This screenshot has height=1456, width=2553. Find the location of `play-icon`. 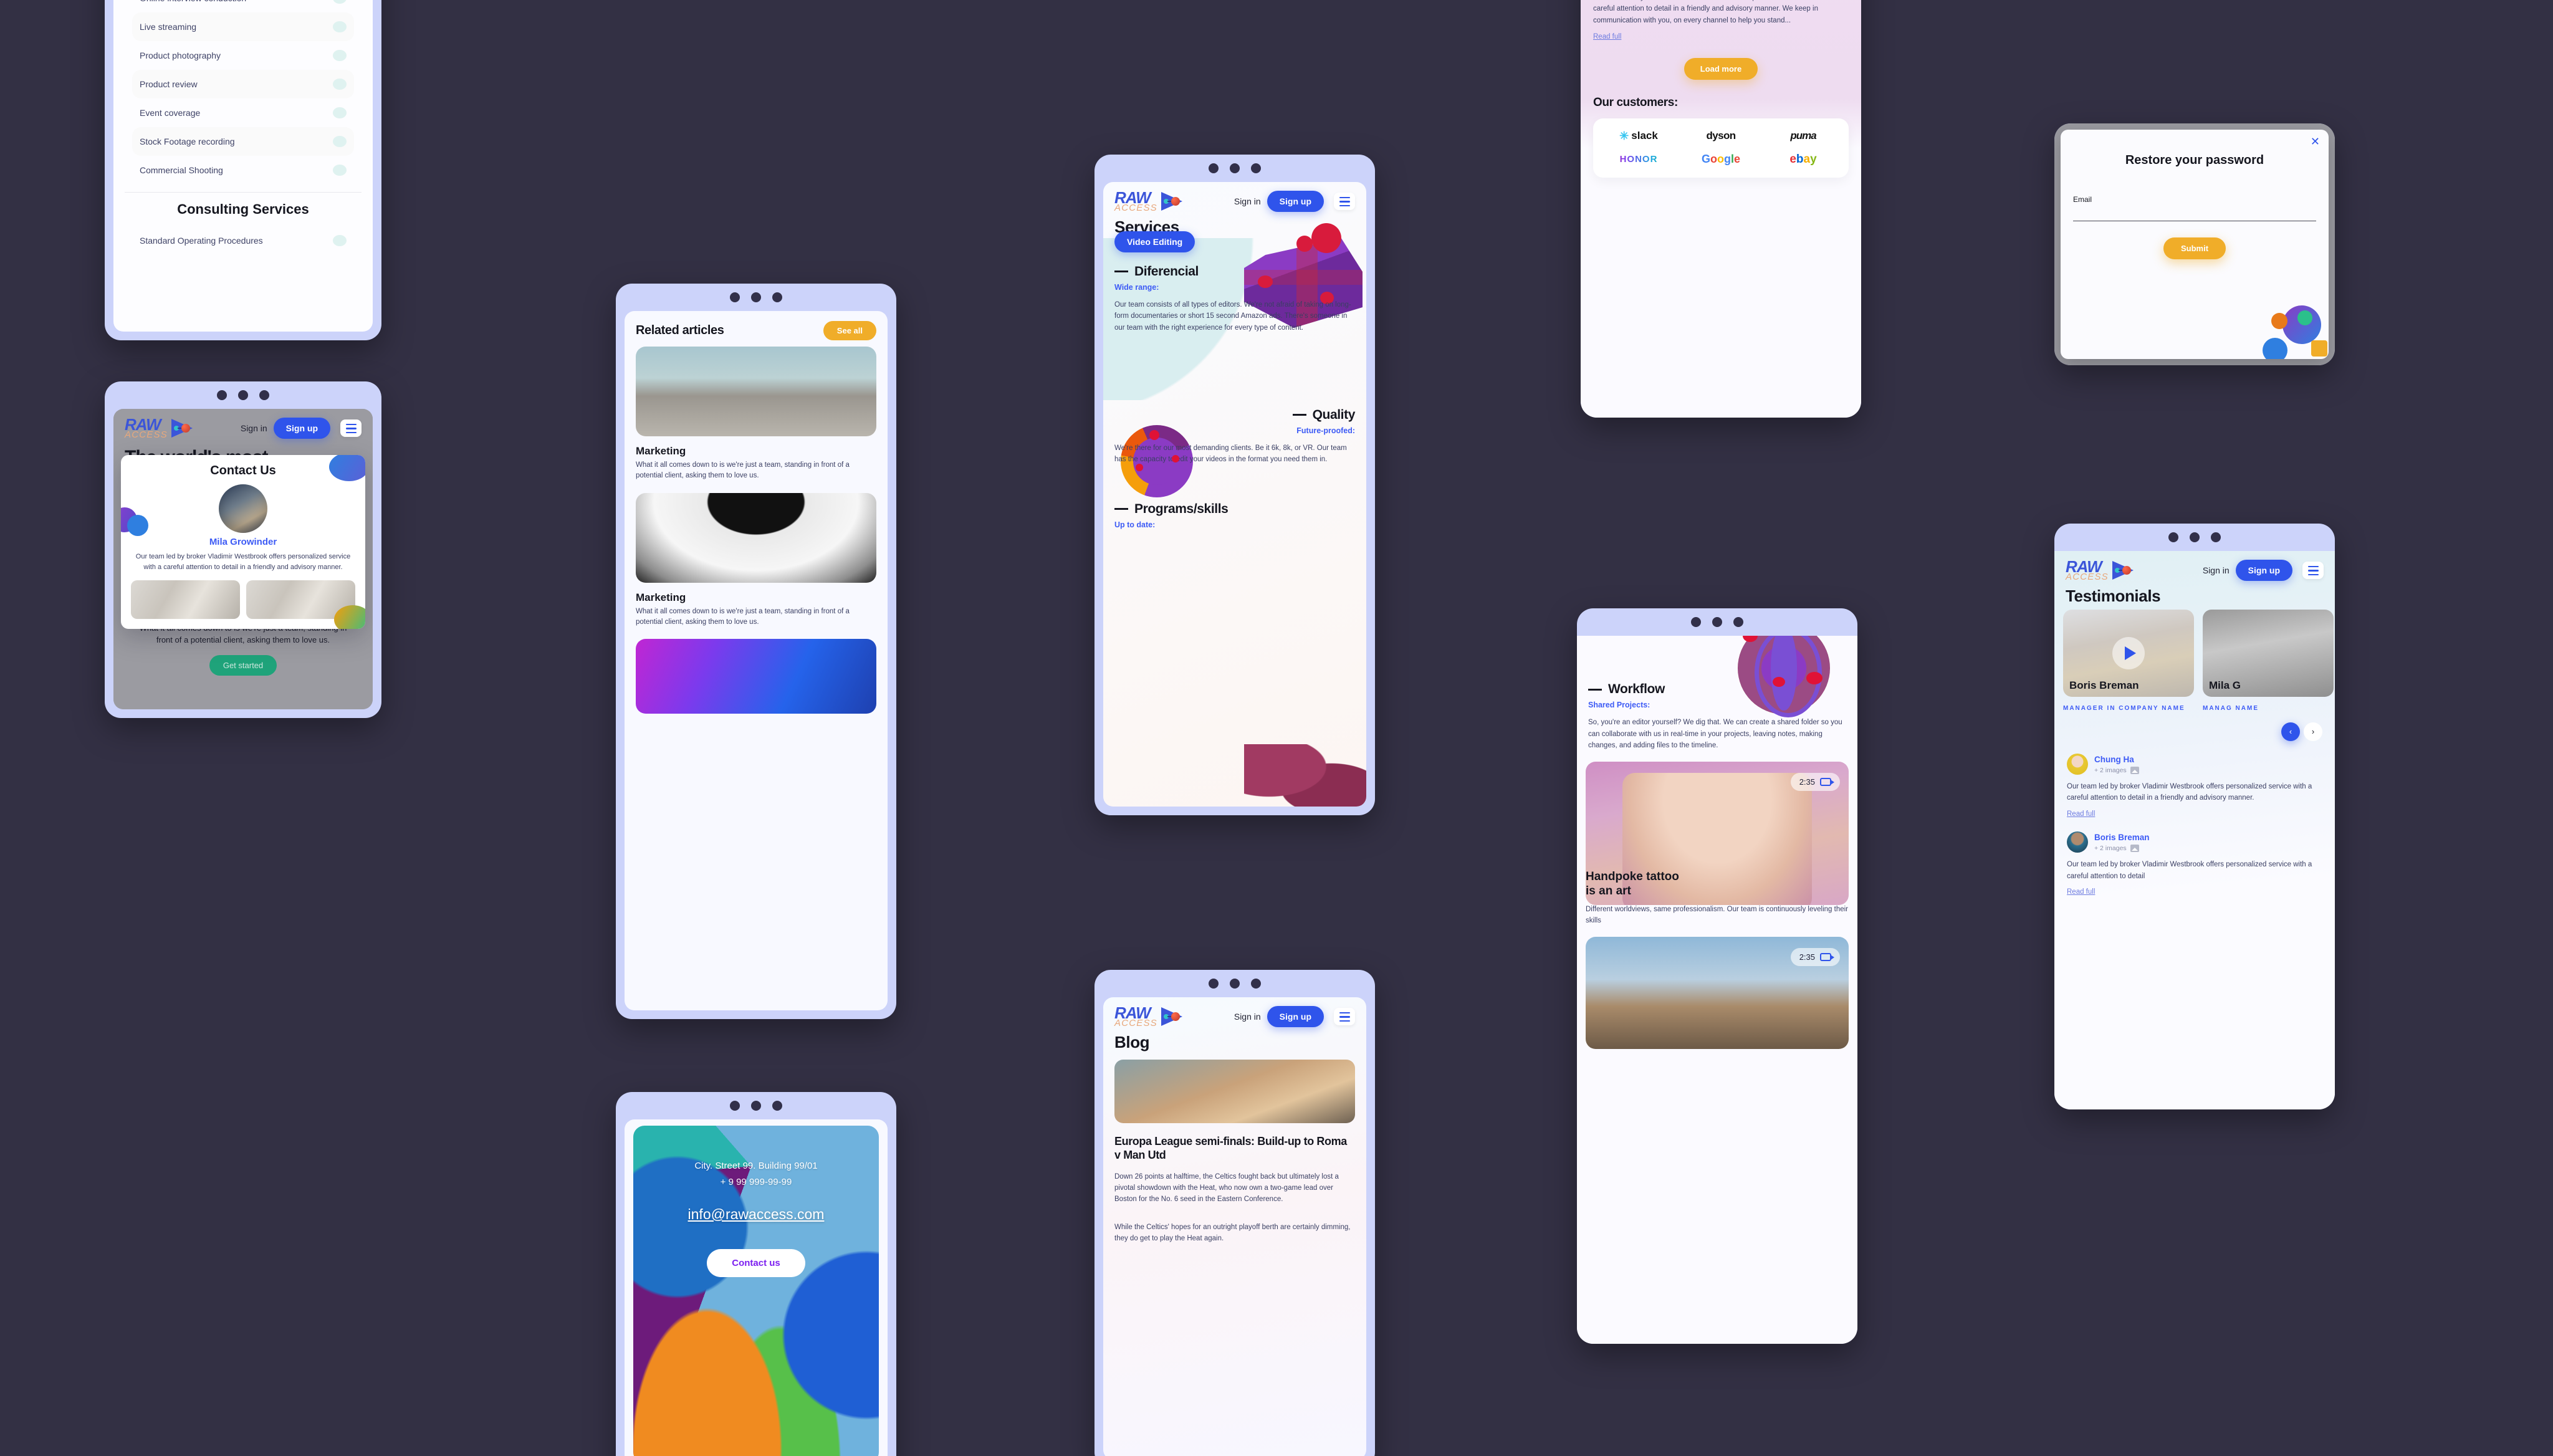

play-icon is located at coordinates (2128, 653).